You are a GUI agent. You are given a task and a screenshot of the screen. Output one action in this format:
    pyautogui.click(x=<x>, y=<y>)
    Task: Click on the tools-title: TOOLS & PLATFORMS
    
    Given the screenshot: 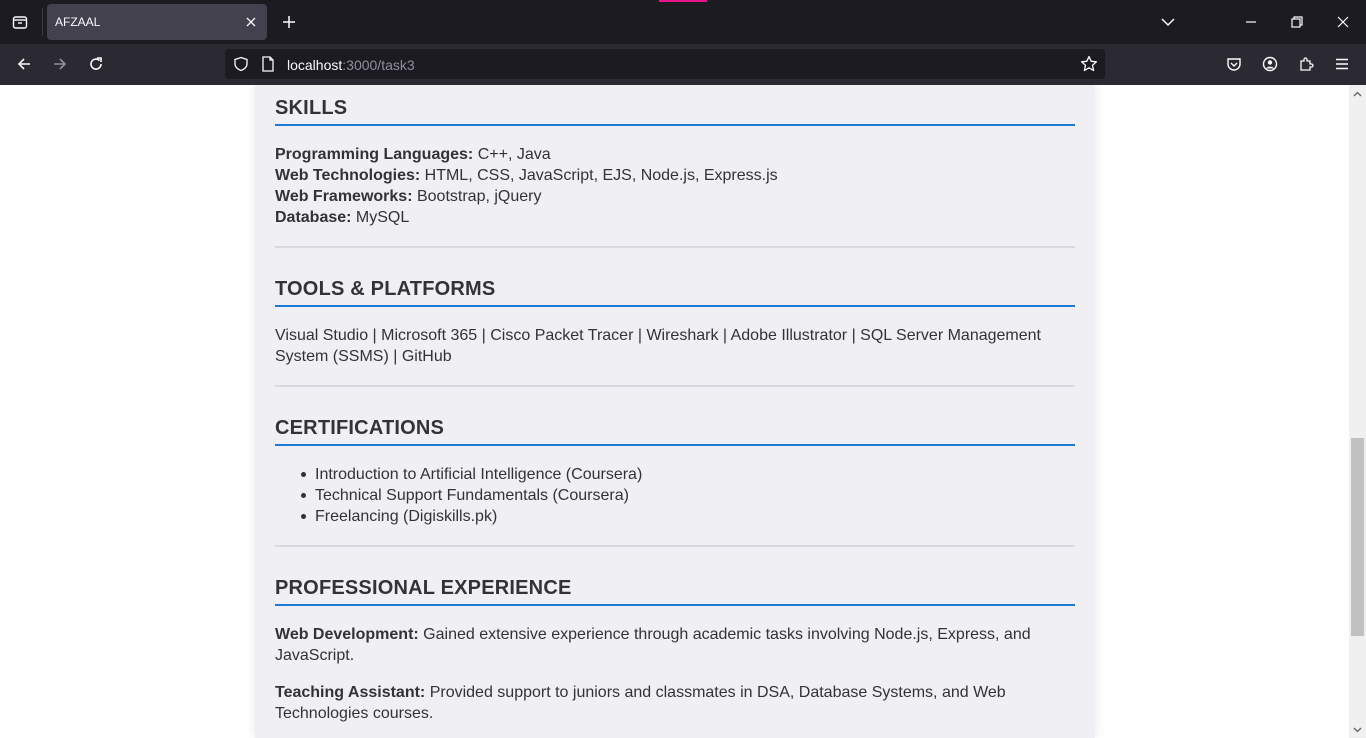 What is the action you would take?
    pyautogui.click(x=675, y=292)
    